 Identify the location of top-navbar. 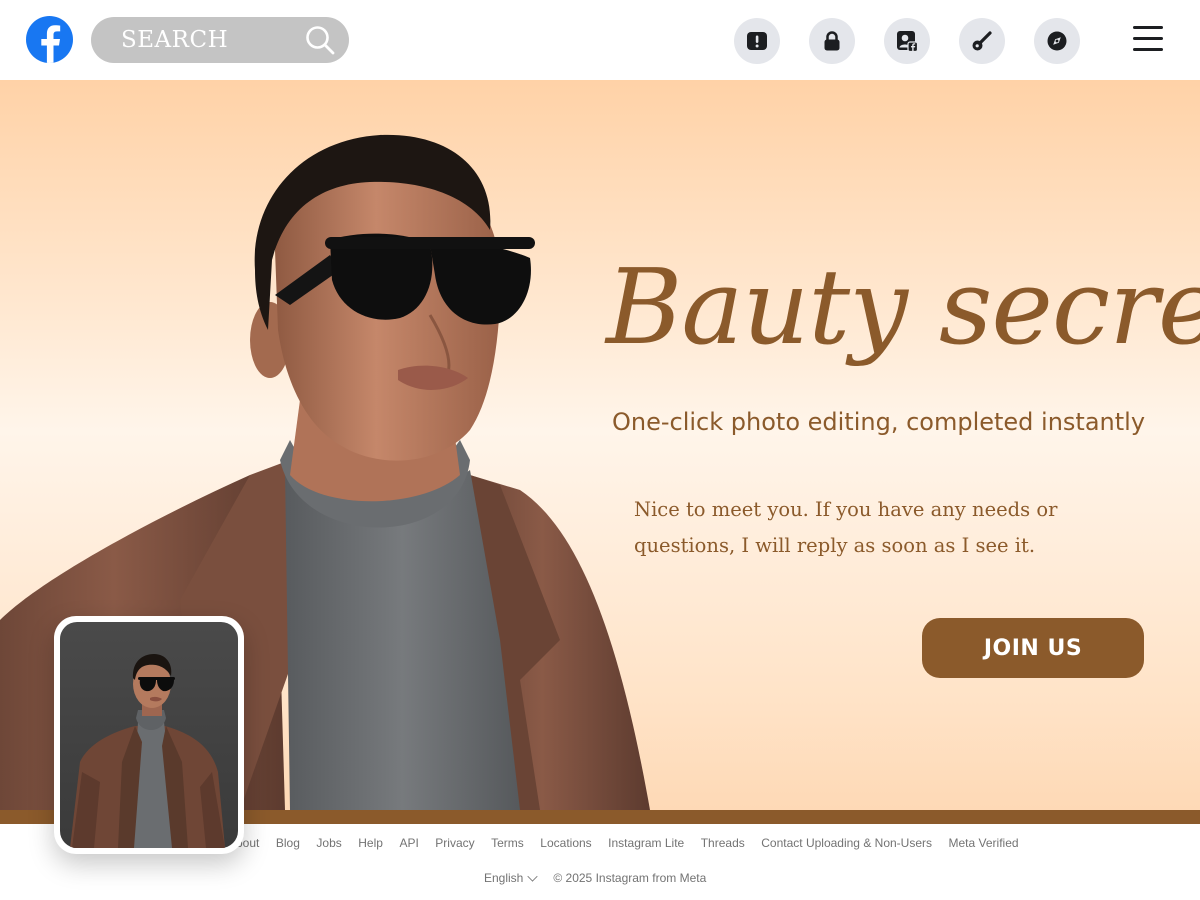
(600, 40).